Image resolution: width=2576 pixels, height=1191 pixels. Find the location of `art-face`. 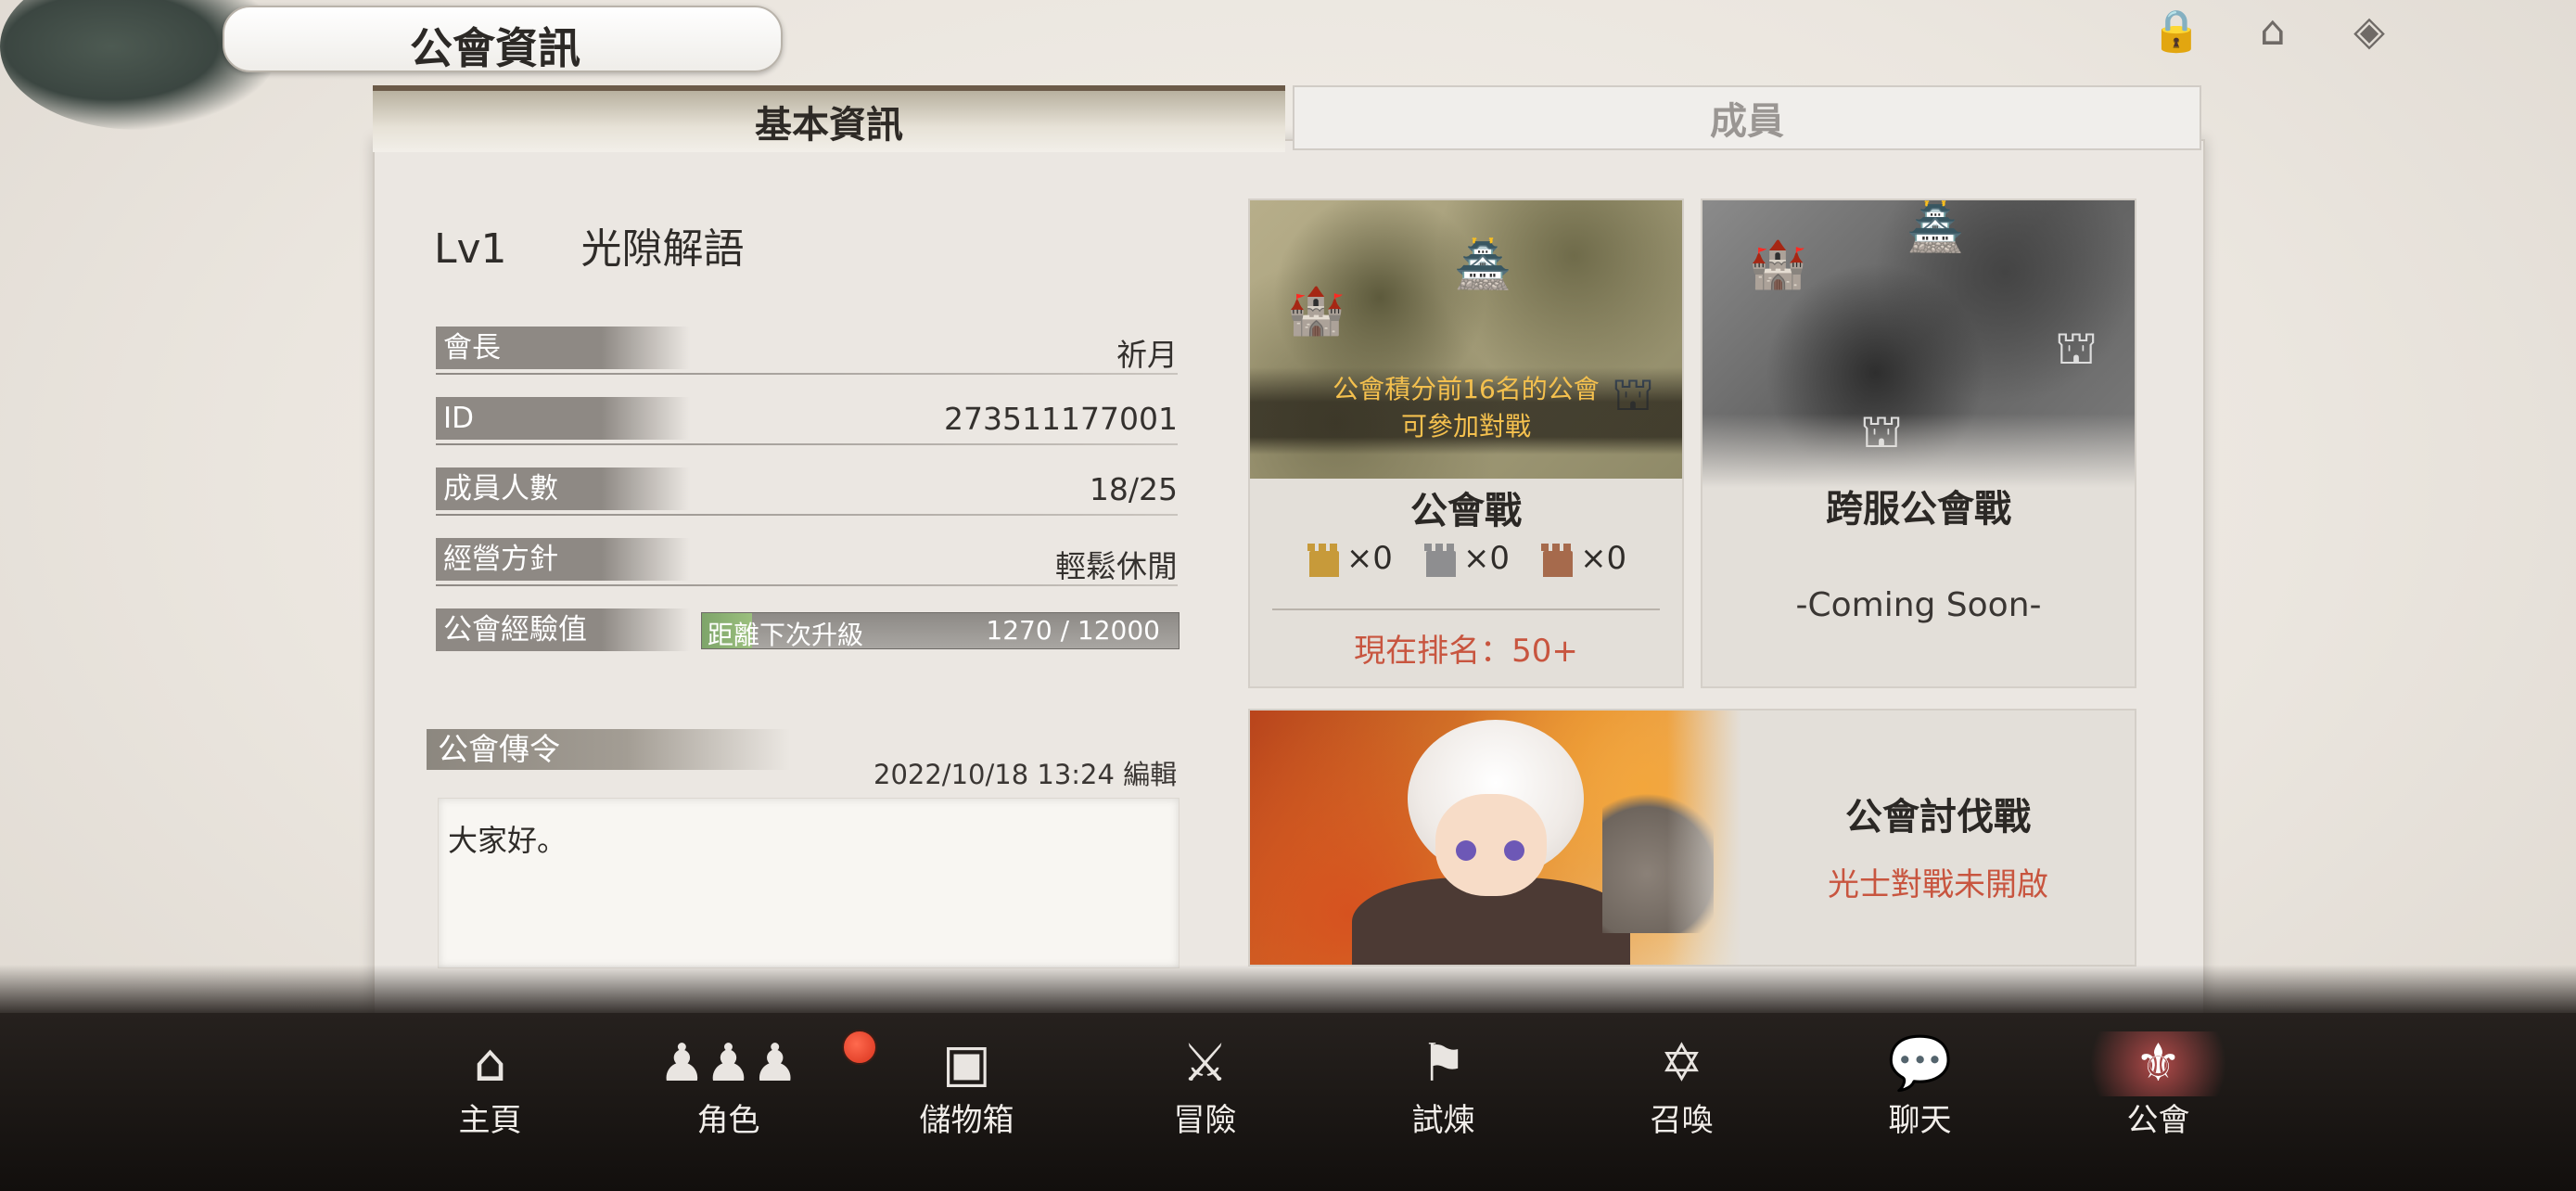

art-face is located at coordinates (1491, 845).